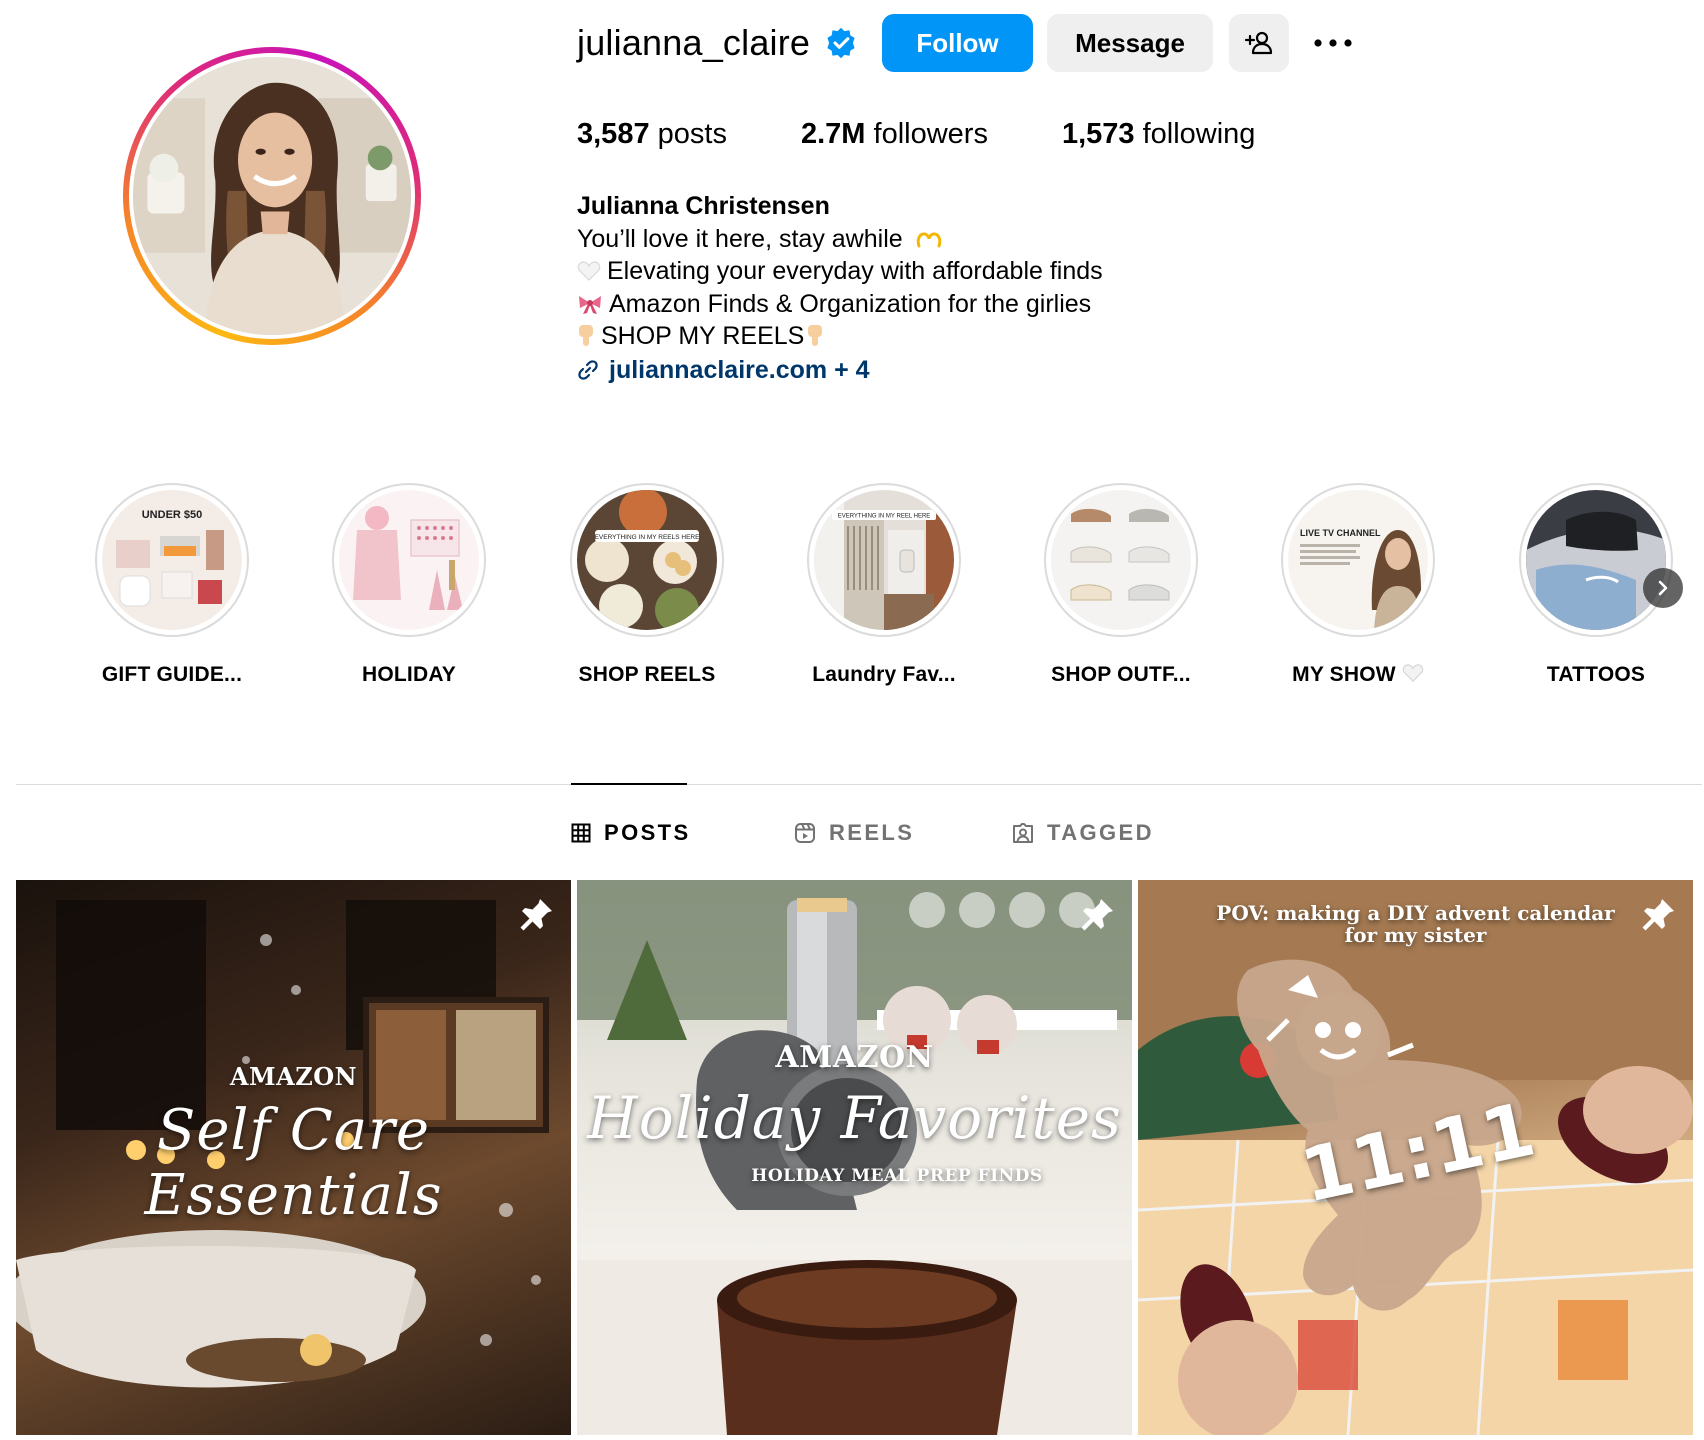  Describe the element at coordinates (884, 517) in the screenshot. I see `highlight-thumb-text: EVERYTHING IN MY REEL HERE` at that location.